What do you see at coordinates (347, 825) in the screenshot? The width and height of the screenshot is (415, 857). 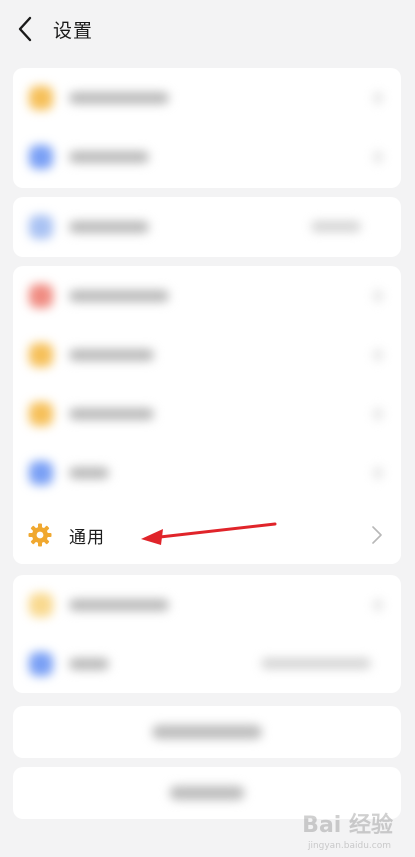 I see `watermark-logo: Bai 经验` at bounding box center [347, 825].